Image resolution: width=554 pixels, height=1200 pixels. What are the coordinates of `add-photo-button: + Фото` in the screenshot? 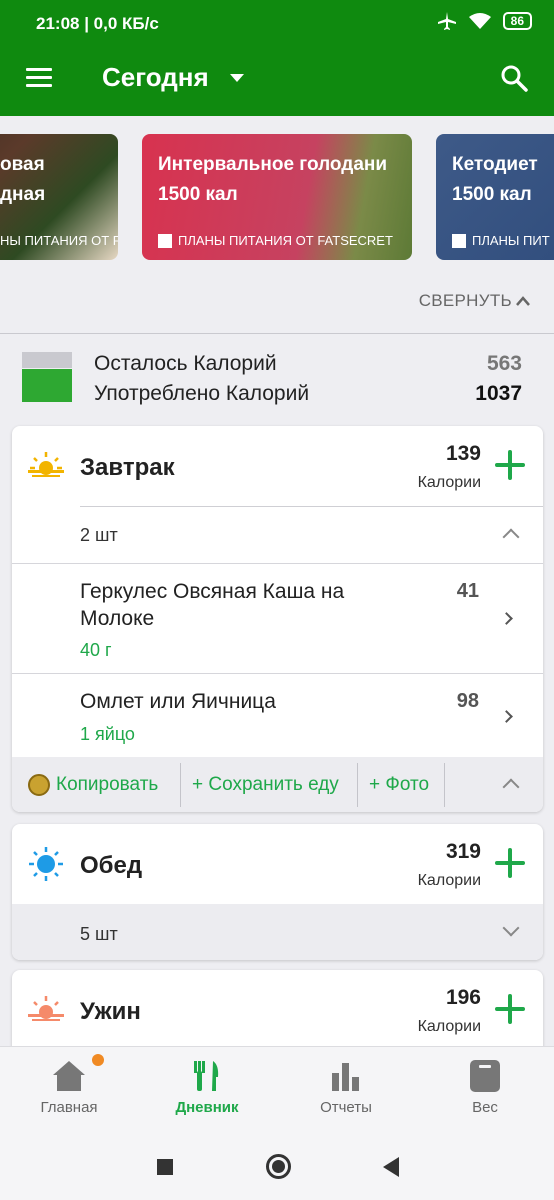 It's located at (399, 785).